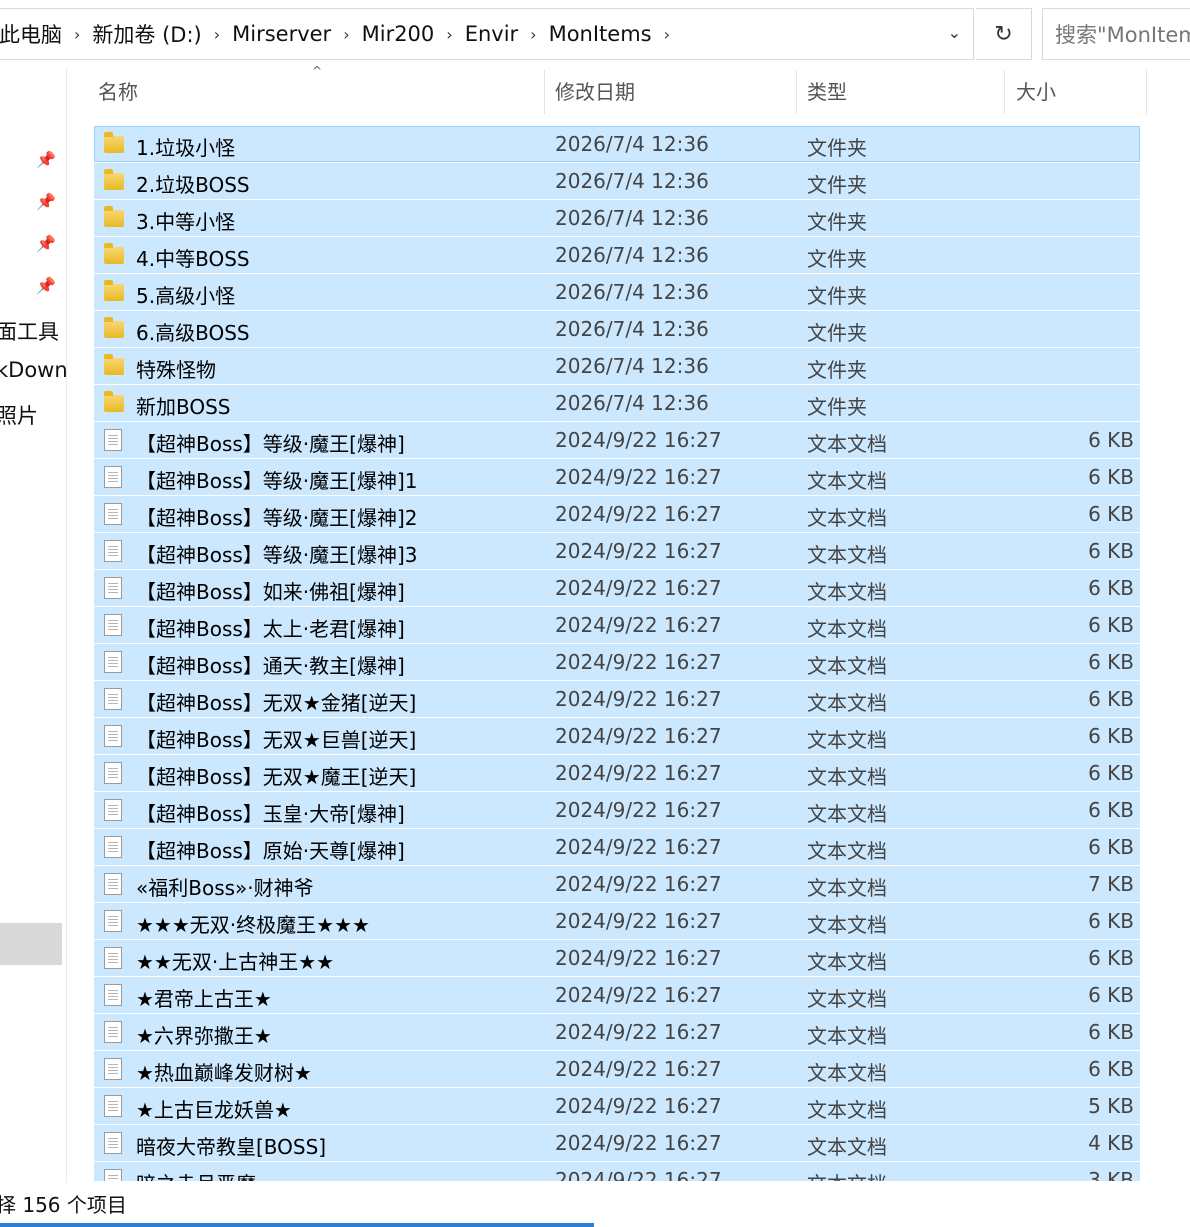 This screenshot has height=1227, width=1190. What do you see at coordinates (617, 440) in the screenshot?
I see `file-row: 【超神Boss】等级·魔王[爆神] 2024/9/22 16:27 文本文档 6 KB` at bounding box center [617, 440].